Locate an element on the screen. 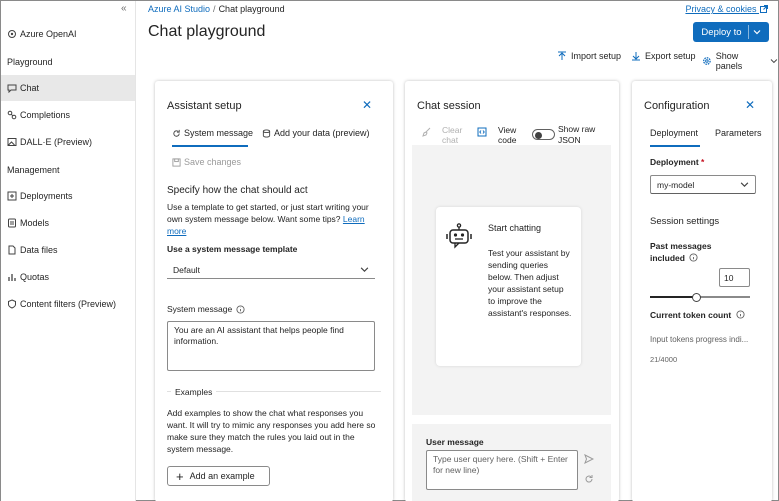  import-icon is located at coordinates (562, 55).